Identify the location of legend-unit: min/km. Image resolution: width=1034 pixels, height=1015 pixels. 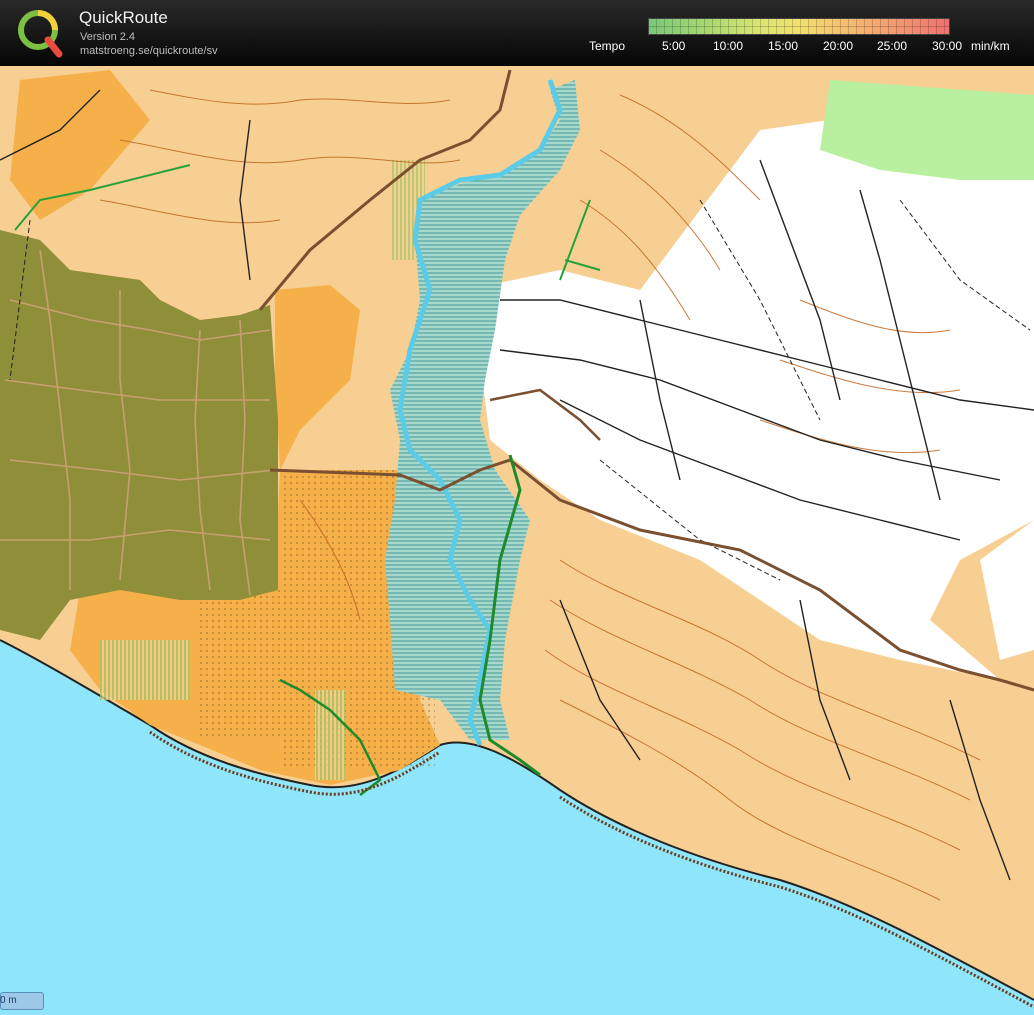
(990, 46).